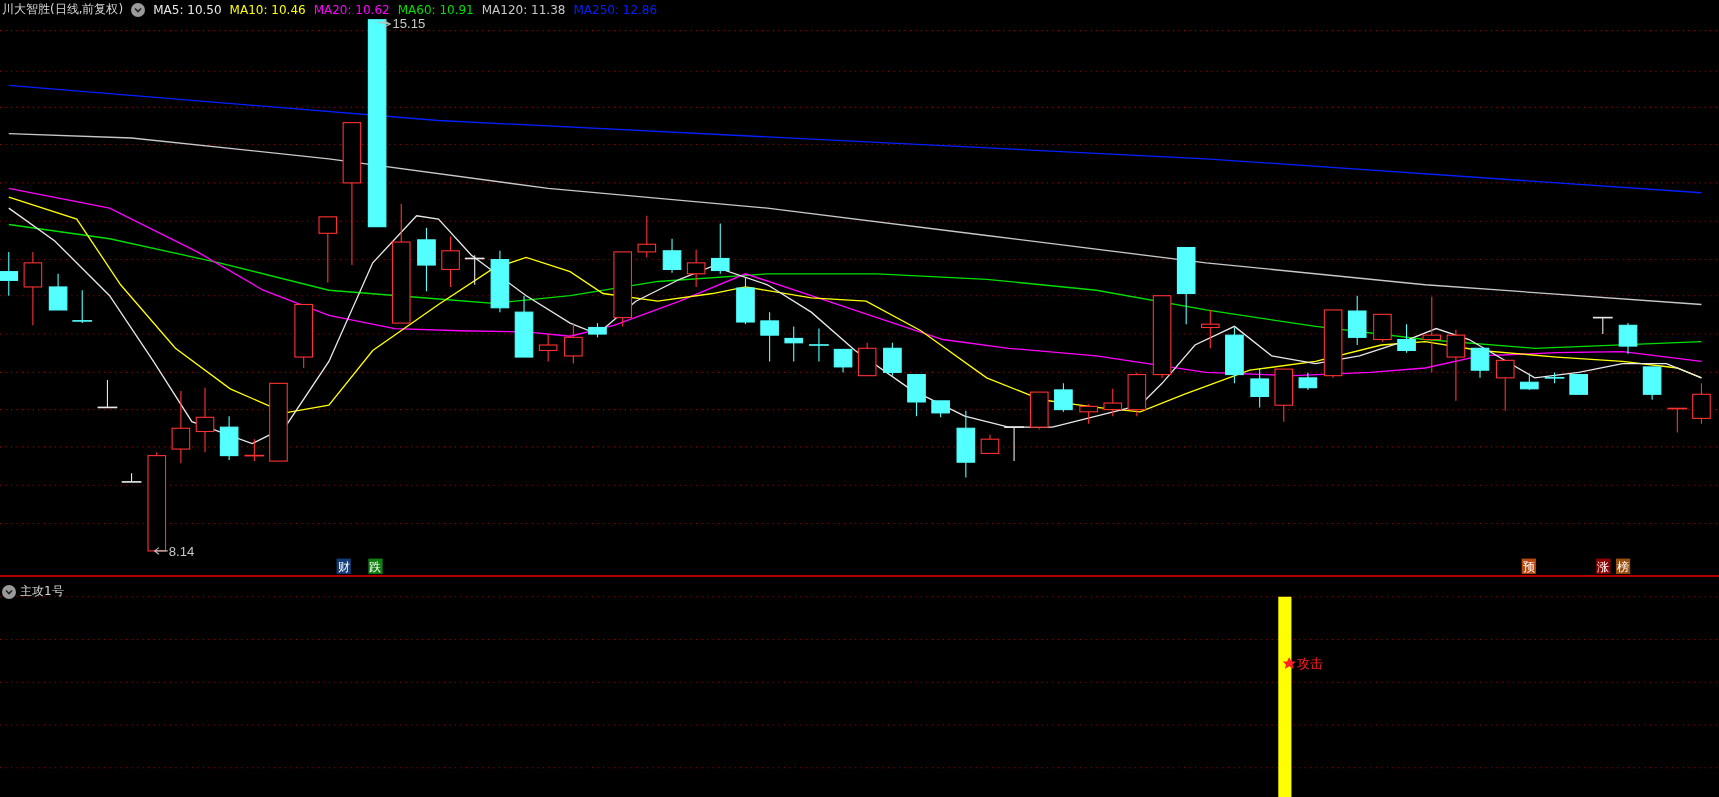  I want to click on chart-title: 川大智胜(日线,前复权), so click(63, 9).